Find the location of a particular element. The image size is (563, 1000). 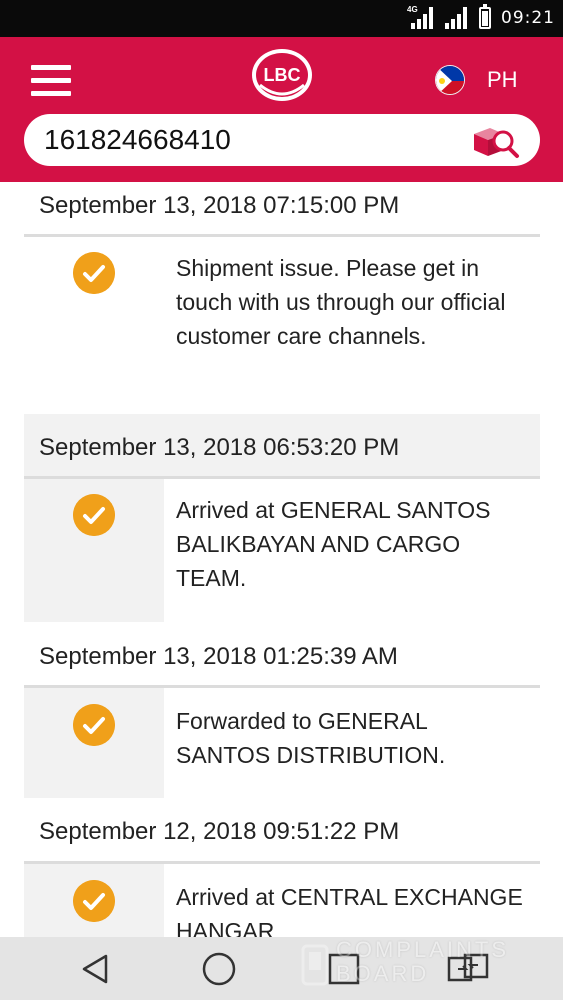

lbc-logo: LBC is located at coordinates (282, 75).